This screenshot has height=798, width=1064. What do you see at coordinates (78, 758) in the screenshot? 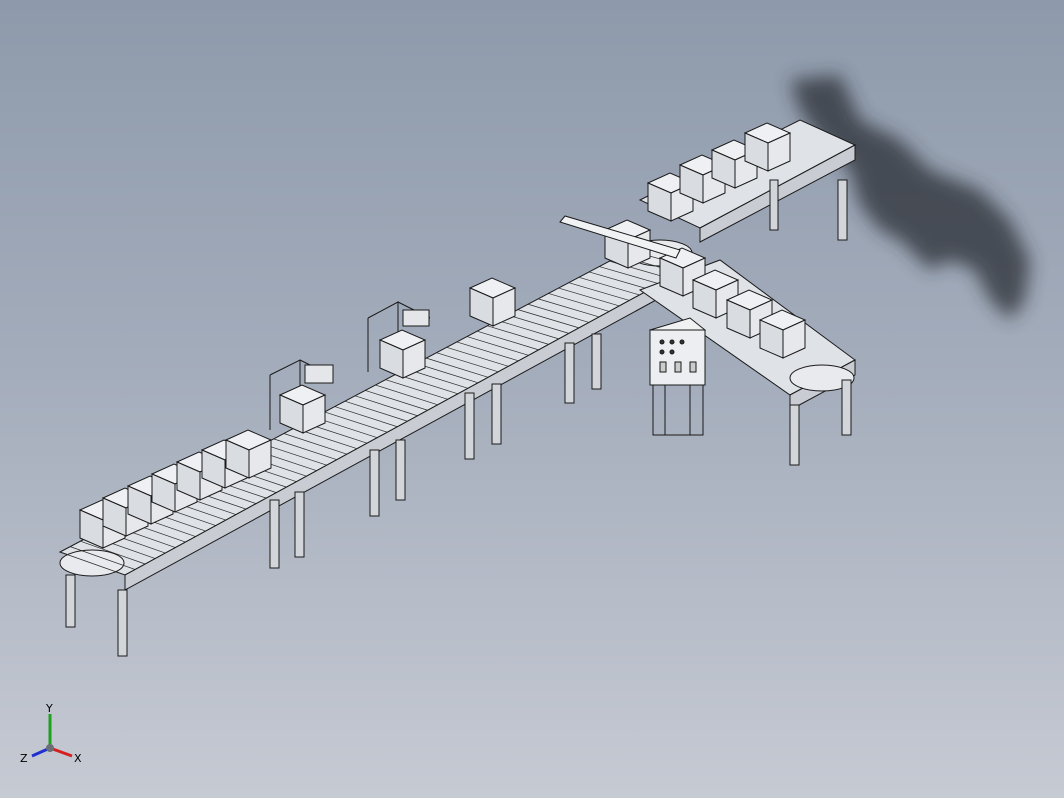
I see `x-axis-label: X` at bounding box center [78, 758].